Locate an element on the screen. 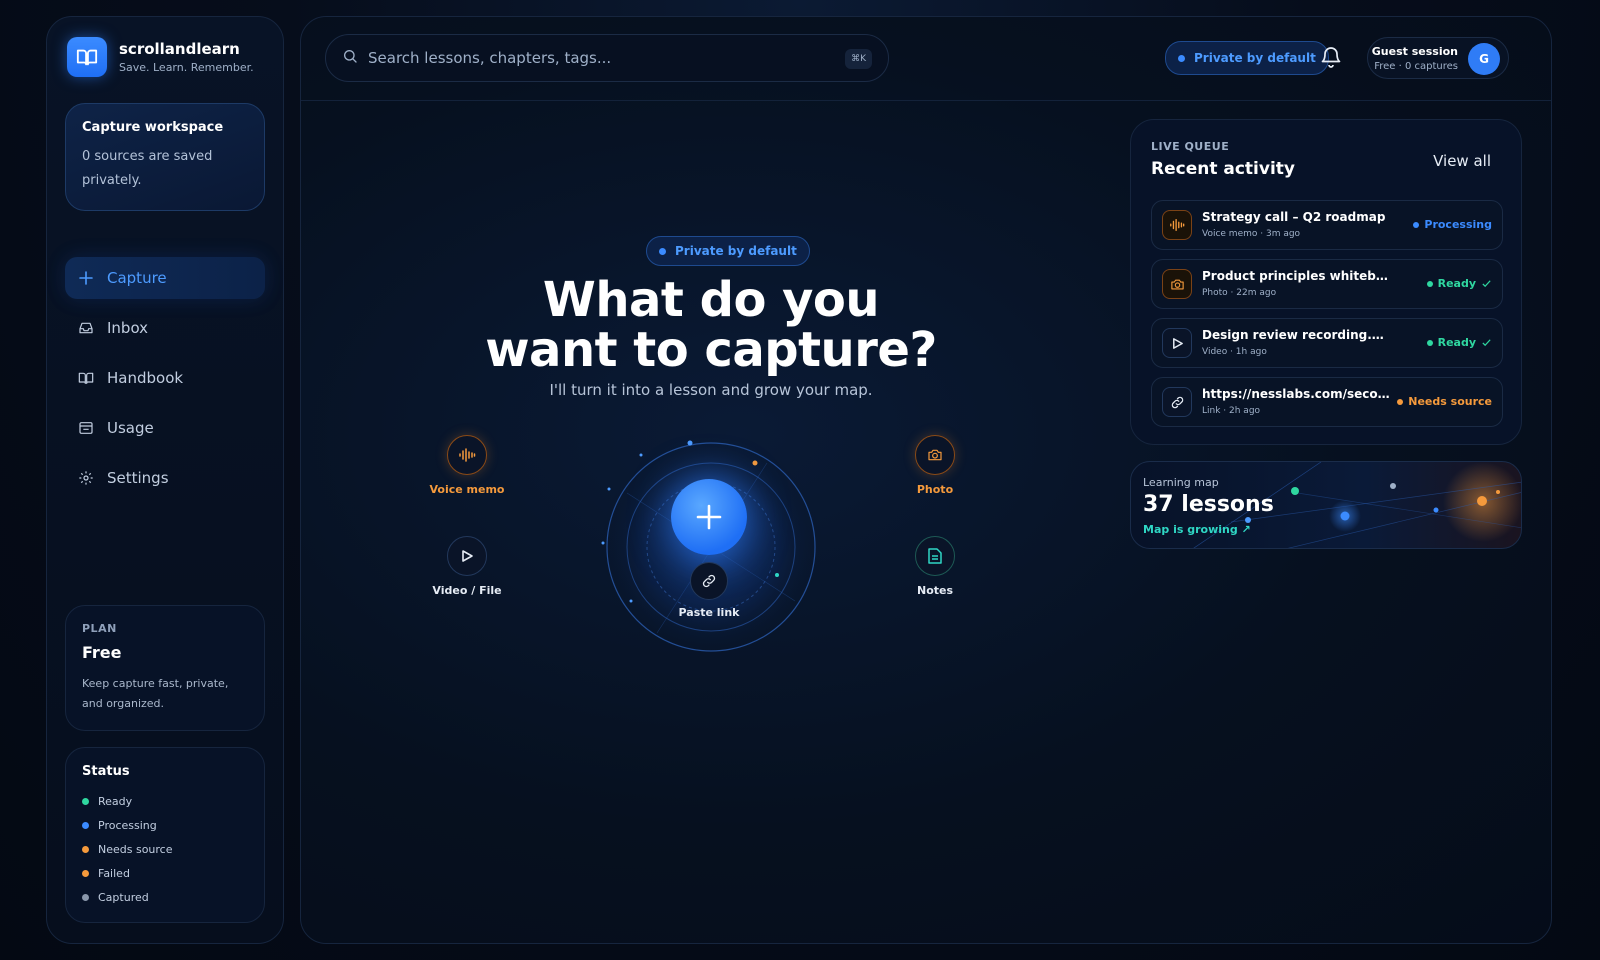  status-legend-item: Processing is located at coordinates (165, 825).